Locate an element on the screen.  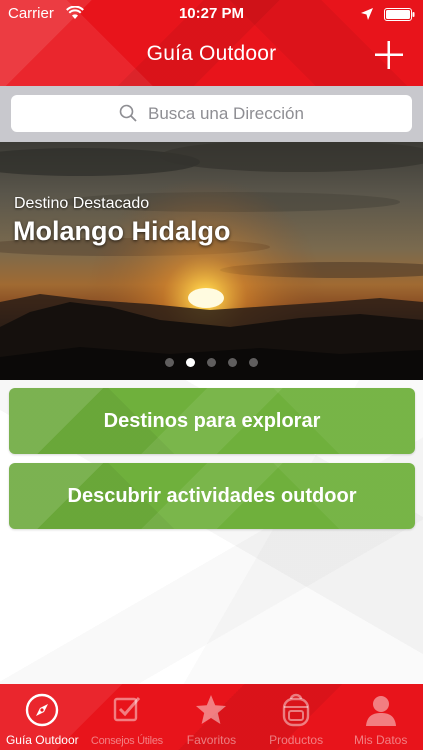
add-button is located at coordinates (389, 55).